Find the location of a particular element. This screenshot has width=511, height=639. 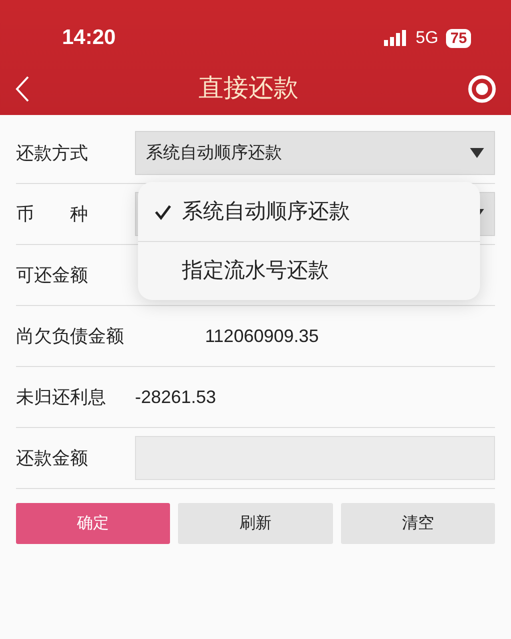

field-label: 可还金额 is located at coordinates (52, 275).